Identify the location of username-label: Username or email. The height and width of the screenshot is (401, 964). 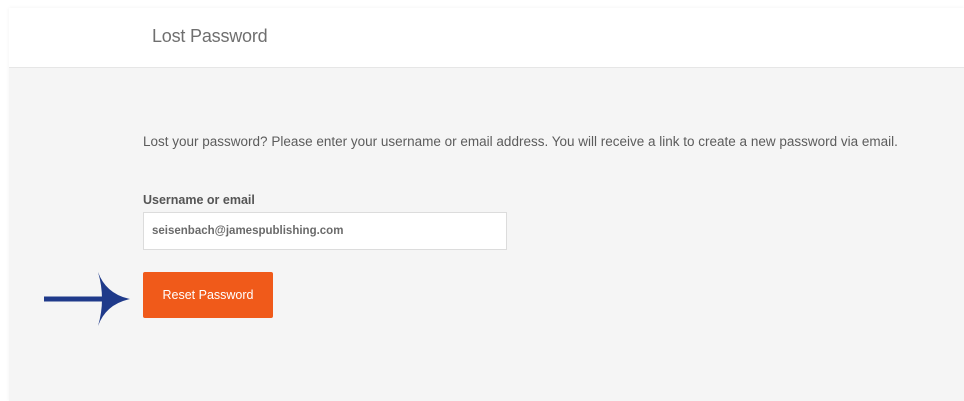
(199, 200).